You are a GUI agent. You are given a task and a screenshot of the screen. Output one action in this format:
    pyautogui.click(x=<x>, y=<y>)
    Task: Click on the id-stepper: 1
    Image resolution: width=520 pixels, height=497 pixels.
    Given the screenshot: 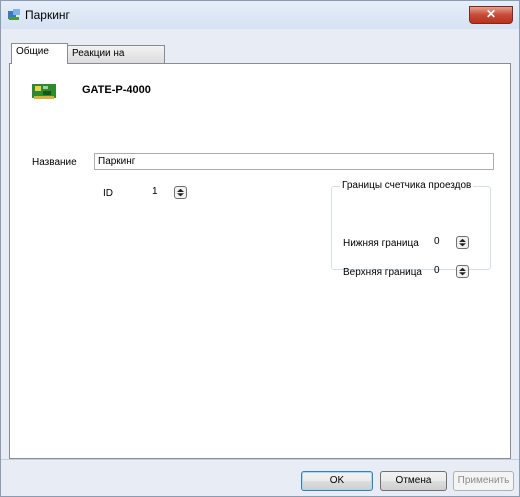 What is the action you would take?
    pyautogui.click(x=170, y=193)
    